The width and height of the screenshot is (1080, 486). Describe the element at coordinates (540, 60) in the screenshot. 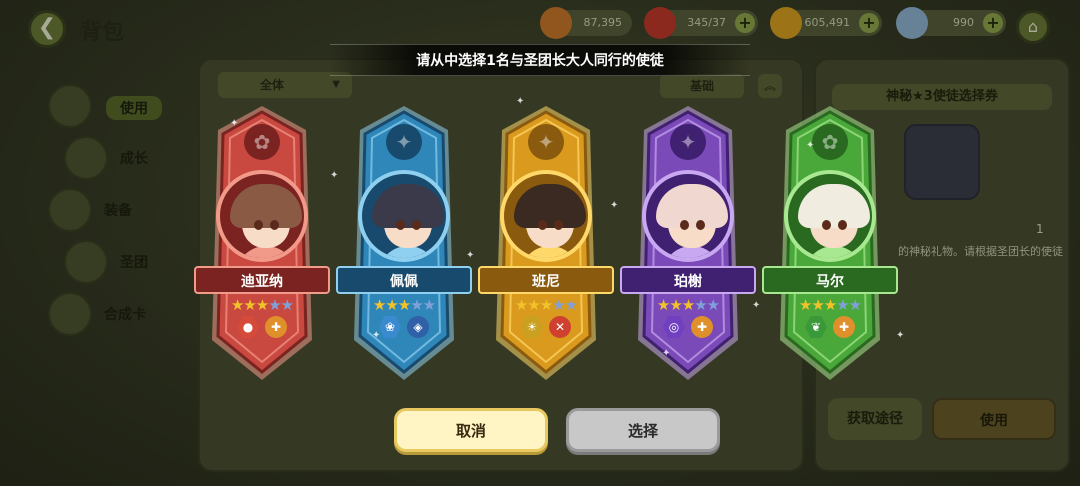

I see `modal-title: 请从中选择1名与圣团长大人同行的使徒` at that location.